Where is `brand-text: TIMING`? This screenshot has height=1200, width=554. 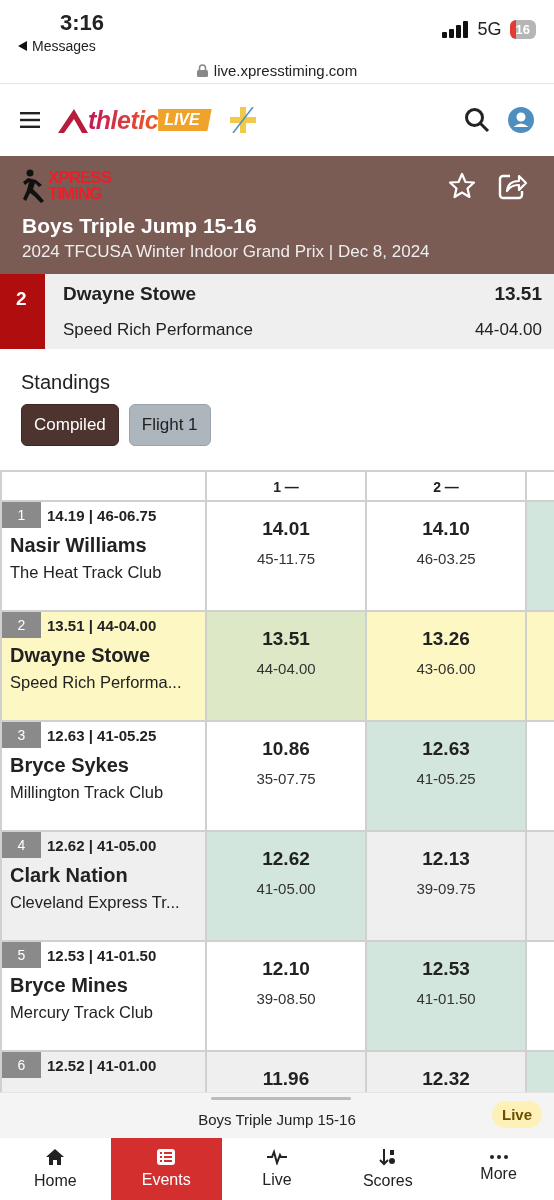 brand-text: TIMING is located at coordinates (75, 194).